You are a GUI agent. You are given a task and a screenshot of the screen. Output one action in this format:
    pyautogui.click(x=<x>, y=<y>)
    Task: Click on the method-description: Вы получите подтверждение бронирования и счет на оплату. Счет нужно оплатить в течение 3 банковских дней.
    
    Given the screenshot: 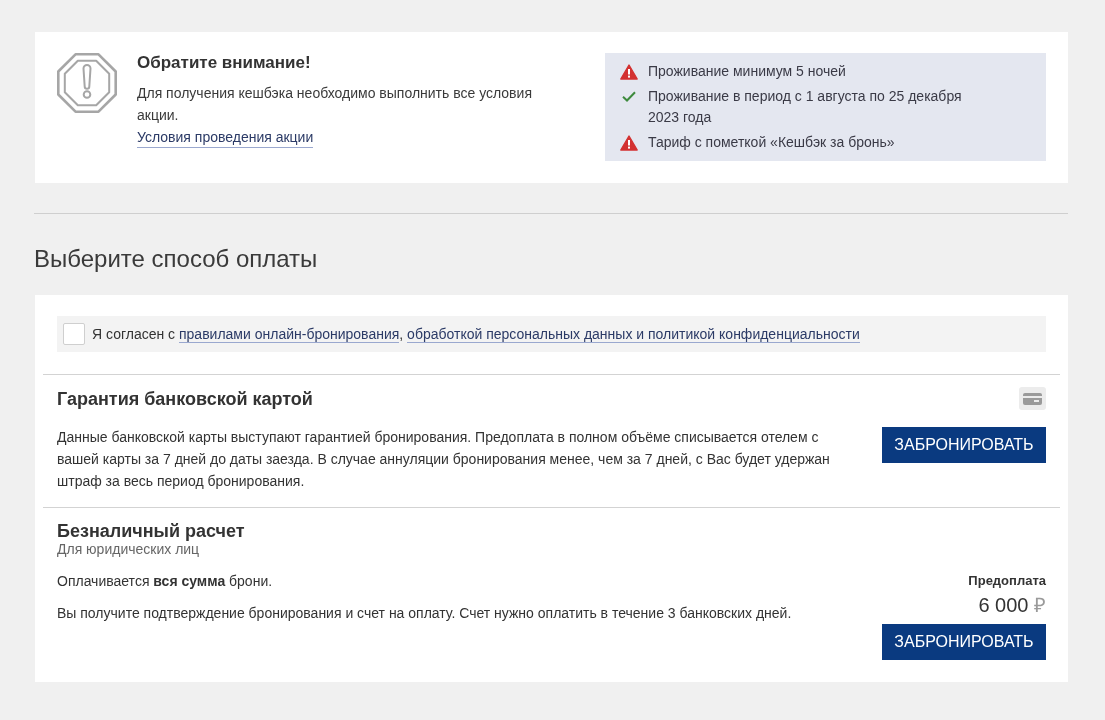 What is the action you would take?
    pyautogui.click(x=425, y=613)
    